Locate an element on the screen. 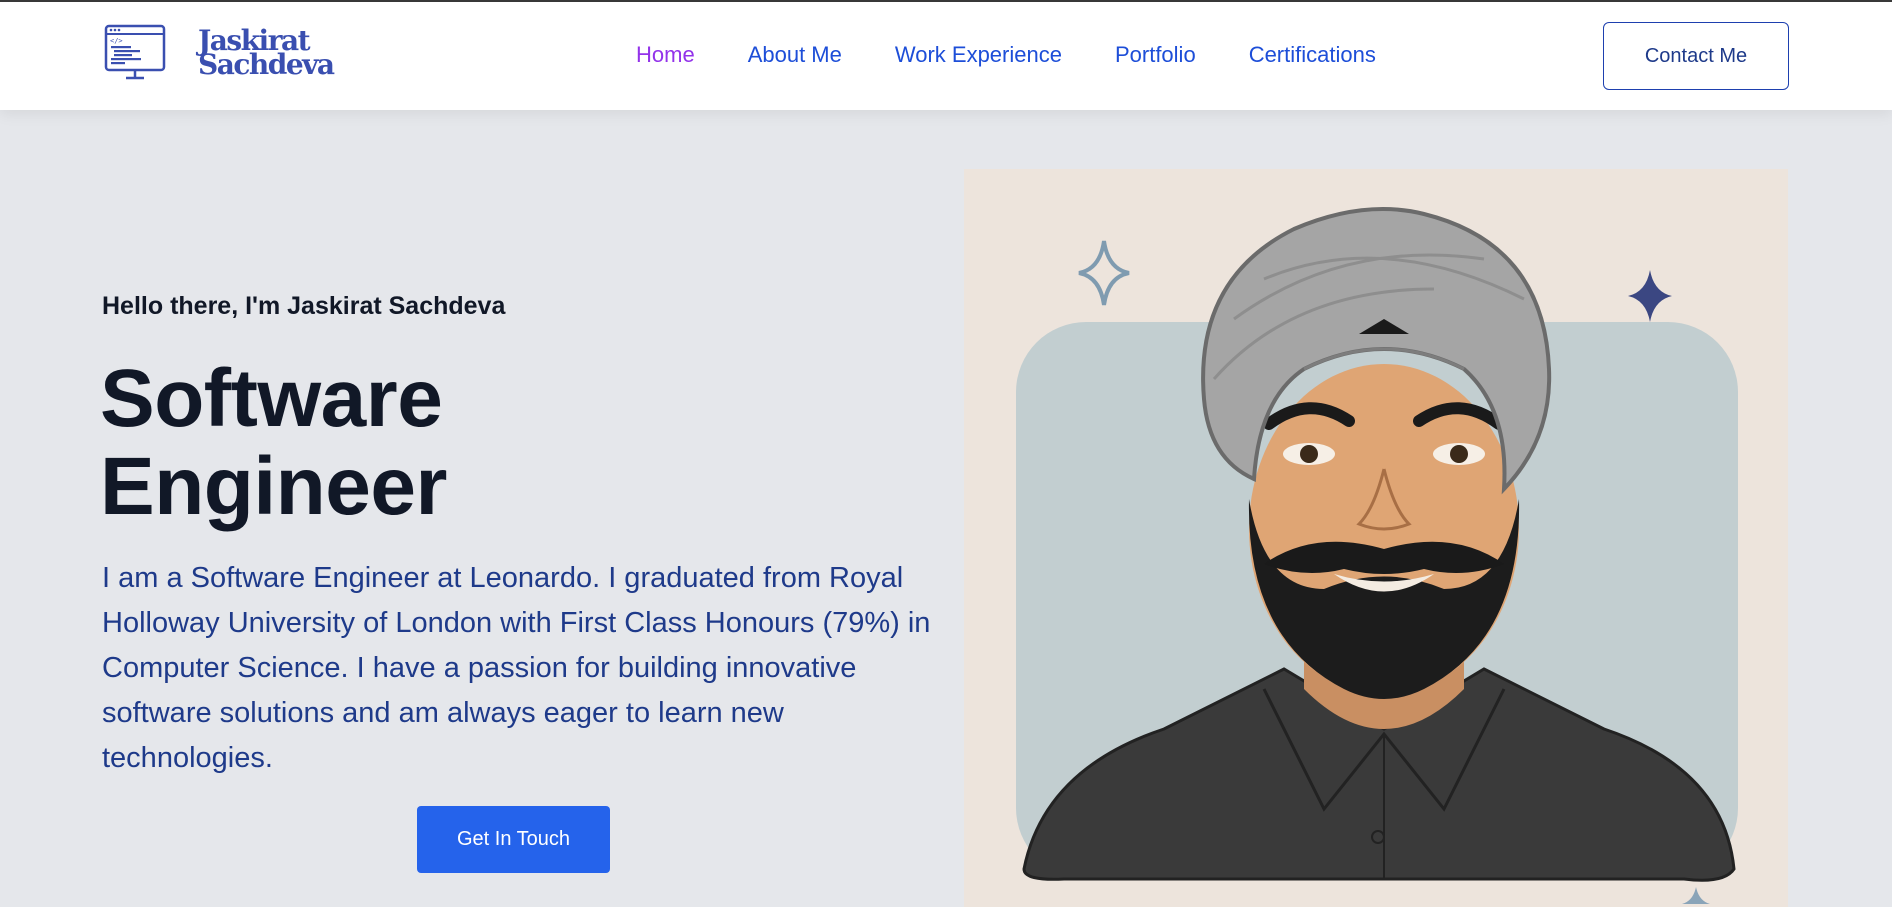 The image size is (1892, 907). logo-wordmark: Jaskirat Sachdeva is located at coordinates (266, 54).